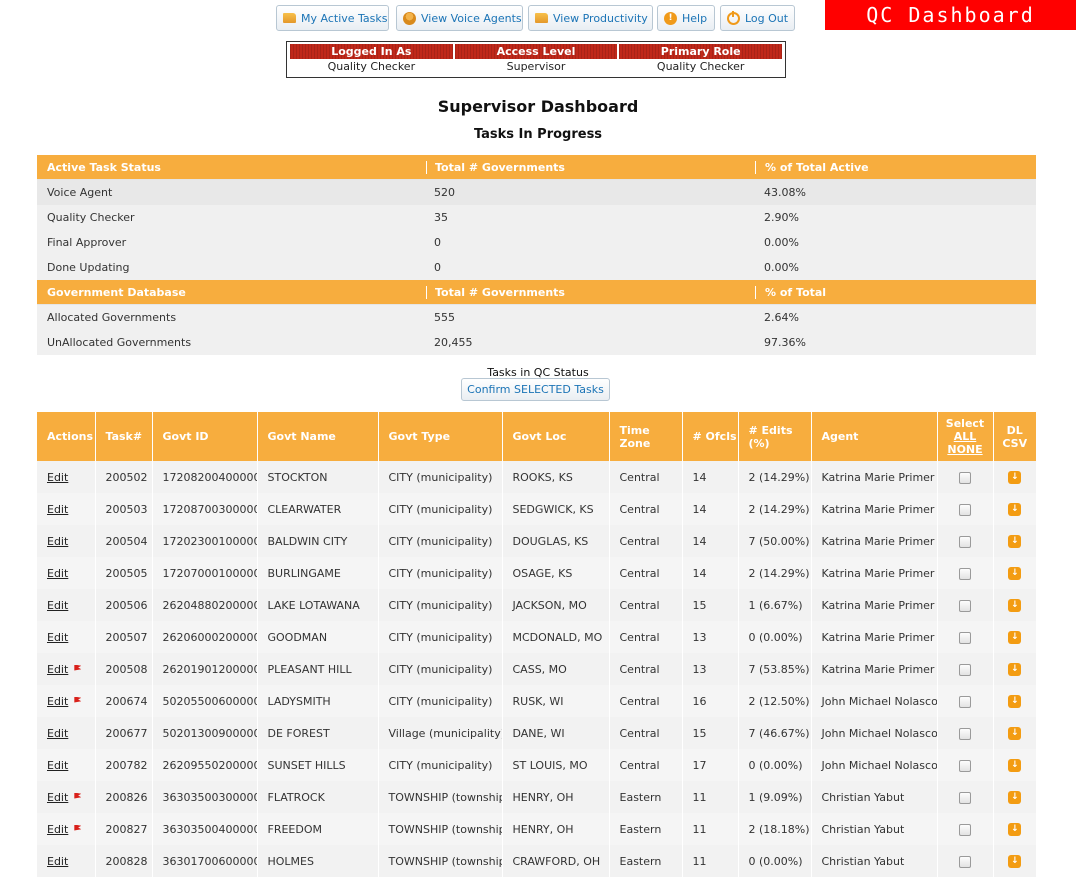 The width and height of the screenshot is (1076, 877). Describe the element at coordinates (439, 861) in the screenshot. I see `govt-type-cell: TOWNSHIP (township)` at that location.